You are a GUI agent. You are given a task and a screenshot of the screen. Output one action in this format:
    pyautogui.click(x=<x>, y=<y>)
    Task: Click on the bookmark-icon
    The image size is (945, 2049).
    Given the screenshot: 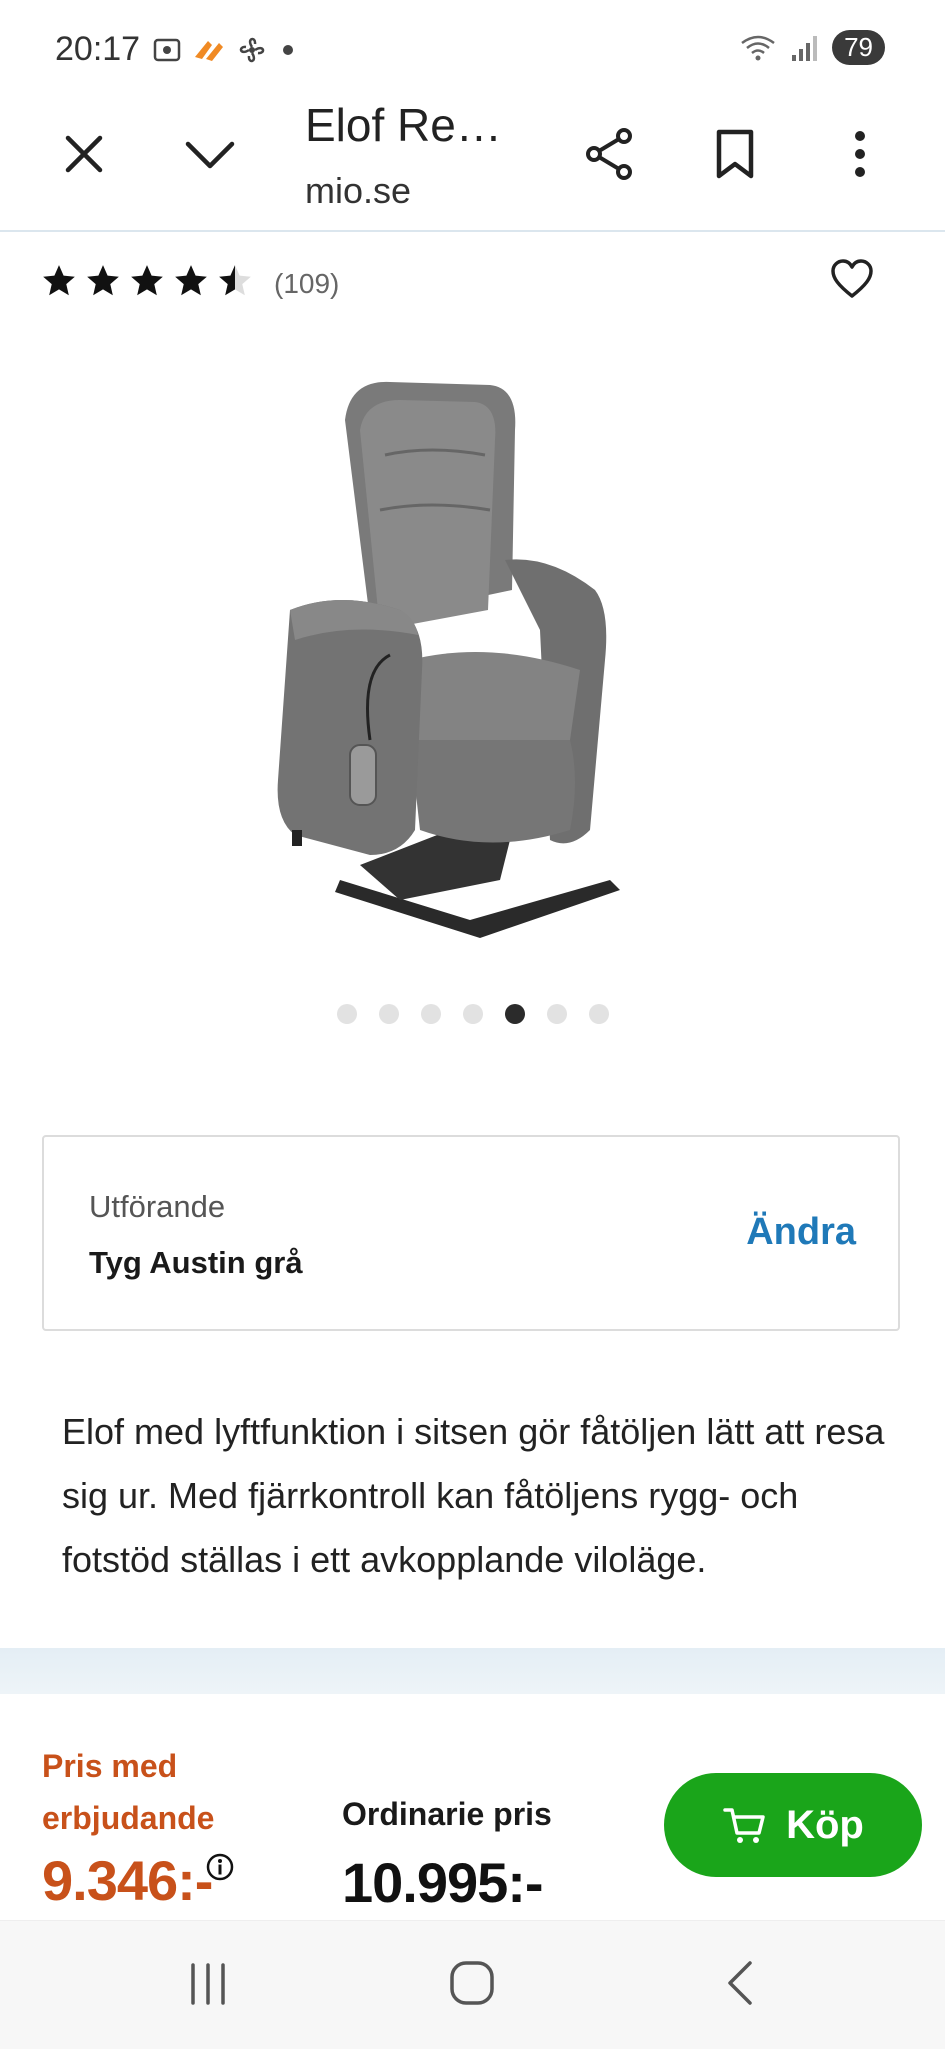 What is the action you would take?
    pyautogui.click(x=735, y=154)
    